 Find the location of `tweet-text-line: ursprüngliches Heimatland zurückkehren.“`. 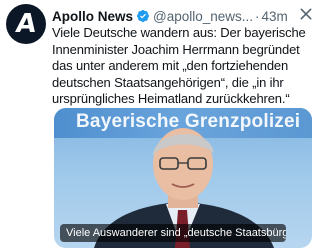

tweet-text-line: ursprüngliches Heimatland zurückkehren.“ is located at coordinates (171, 98).